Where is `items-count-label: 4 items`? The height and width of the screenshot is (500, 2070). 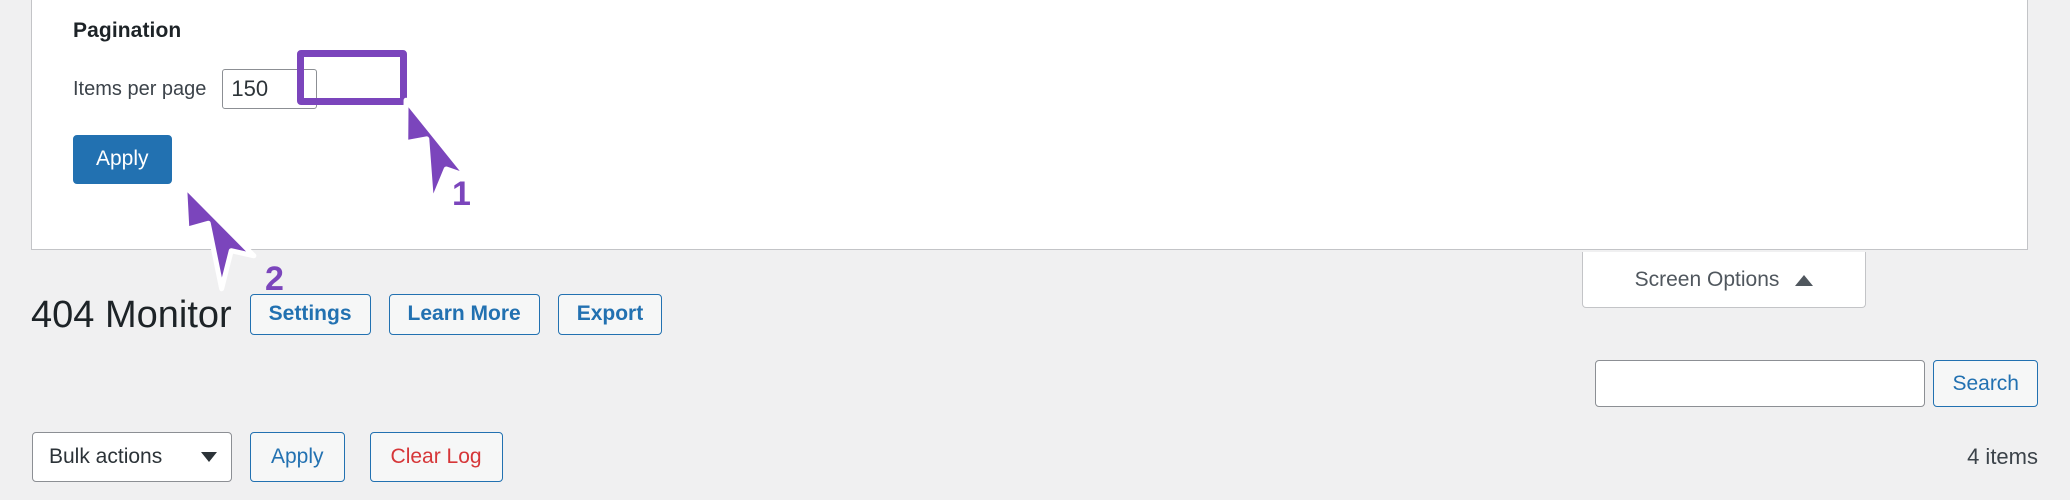 items-count-label: 4 items is located at coordinates (2002, 456).